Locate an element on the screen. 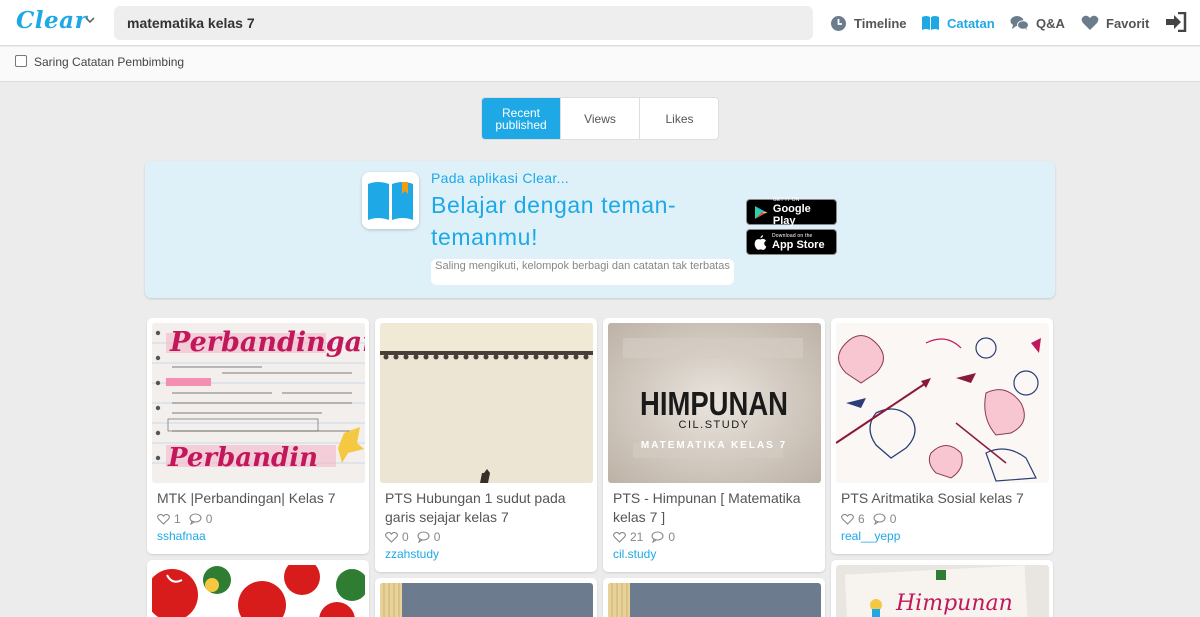  nav-catatan: Catatan is located at coordinates (958, 23).